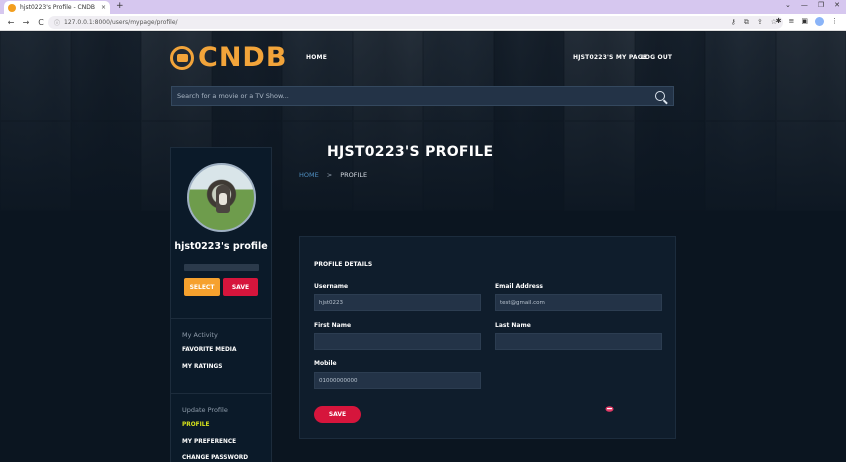 Image resolution: width=846 pixels, height=462 pixels. I want to click on back-icon: ←, so click(11, 22).